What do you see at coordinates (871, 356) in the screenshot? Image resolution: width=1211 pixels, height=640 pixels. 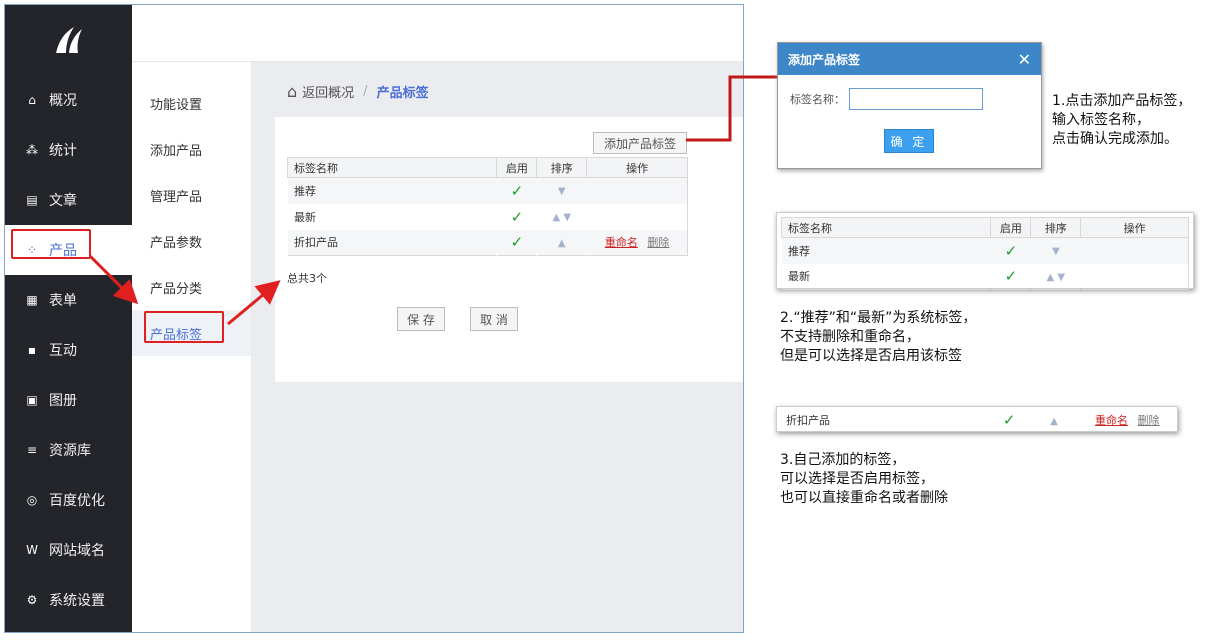 I see `note-line: 但是可以选择是否启用该标签` at bounding box center [871, 356].